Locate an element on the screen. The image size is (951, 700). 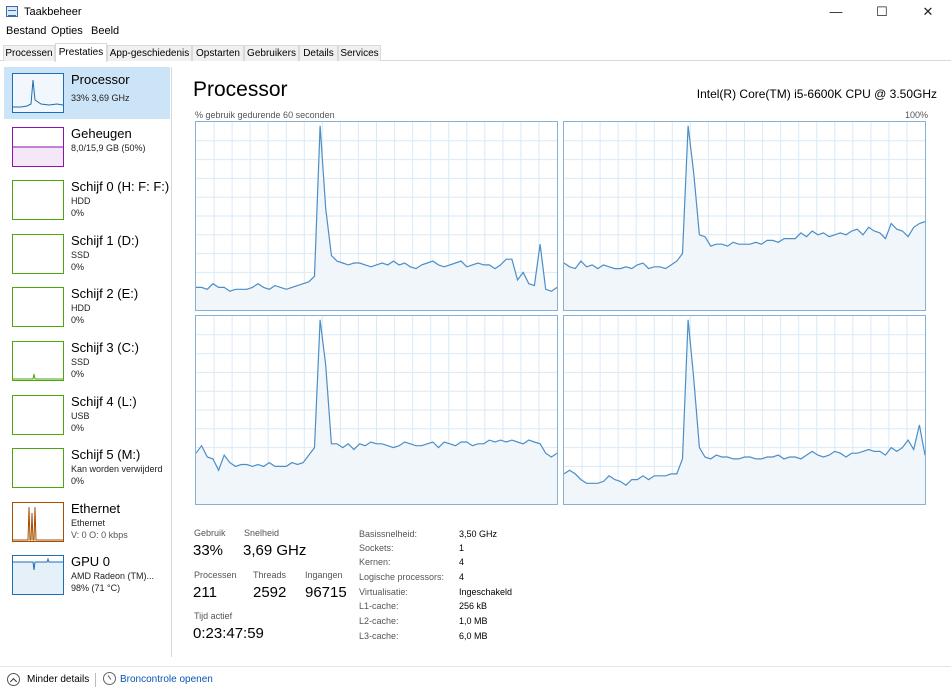
sidebar-item-title: Ethernet is located at coordinates (96, 508).